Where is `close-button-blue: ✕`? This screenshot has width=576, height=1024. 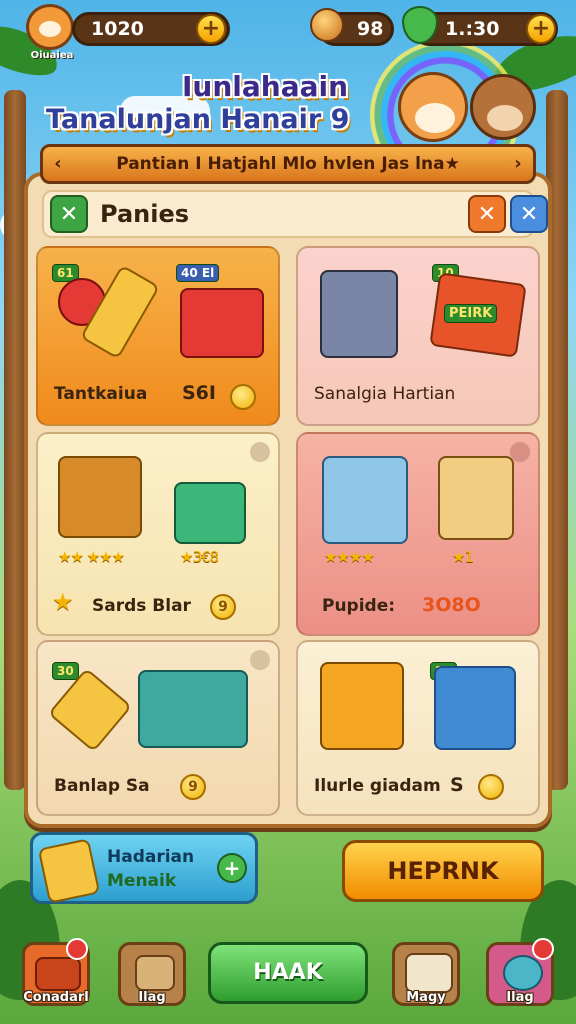
close-button-blue: ✕ is located at coordinates (529, 214).